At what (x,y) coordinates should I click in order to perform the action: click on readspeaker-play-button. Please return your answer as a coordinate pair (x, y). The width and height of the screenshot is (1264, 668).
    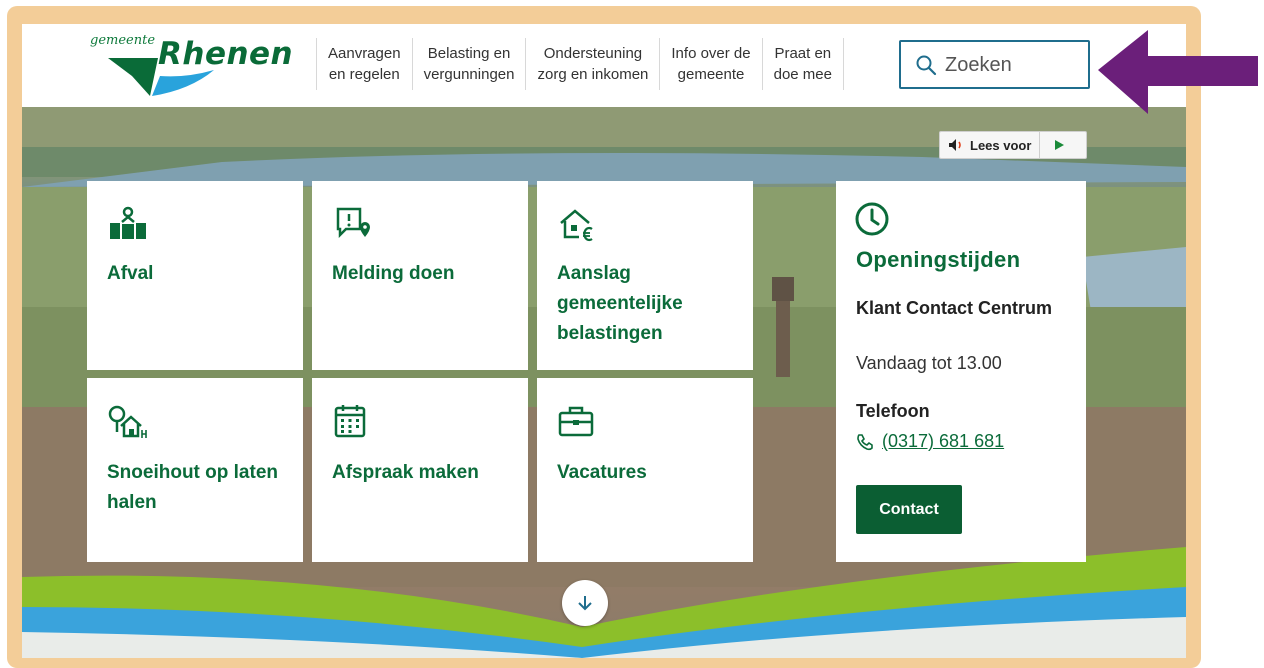
    Looking at the image, I should click on (1059, 145).